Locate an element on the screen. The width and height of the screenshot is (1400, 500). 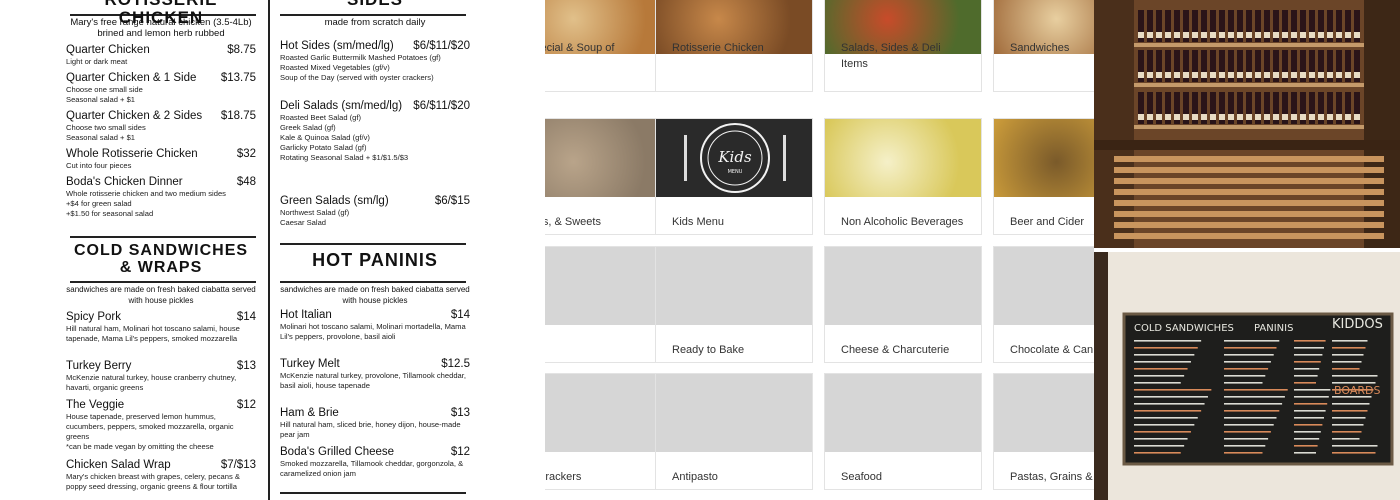
menu-item-price: $14 is located at coordinates (460, 315).